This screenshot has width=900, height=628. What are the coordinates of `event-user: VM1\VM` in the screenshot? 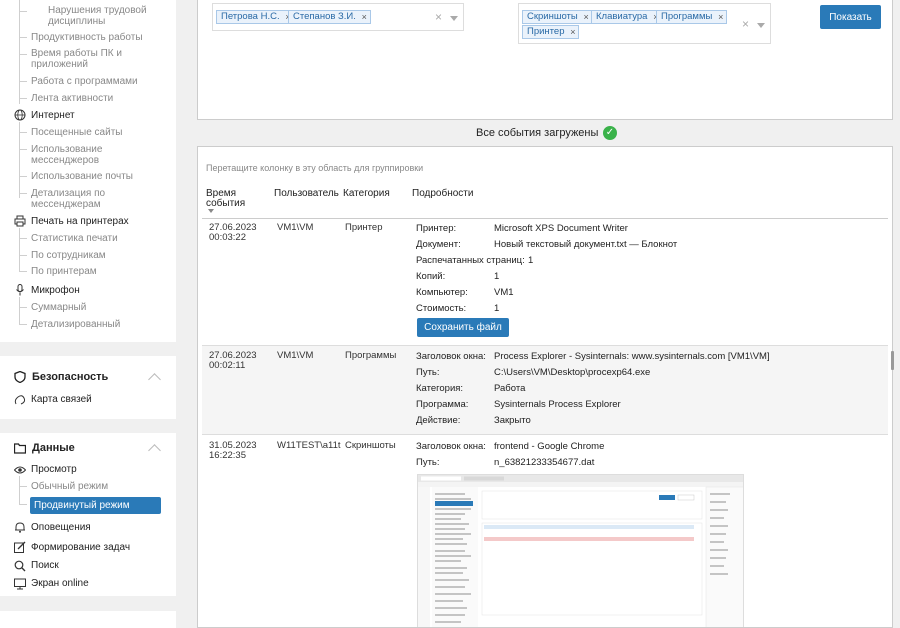 It's located at (295, 355).